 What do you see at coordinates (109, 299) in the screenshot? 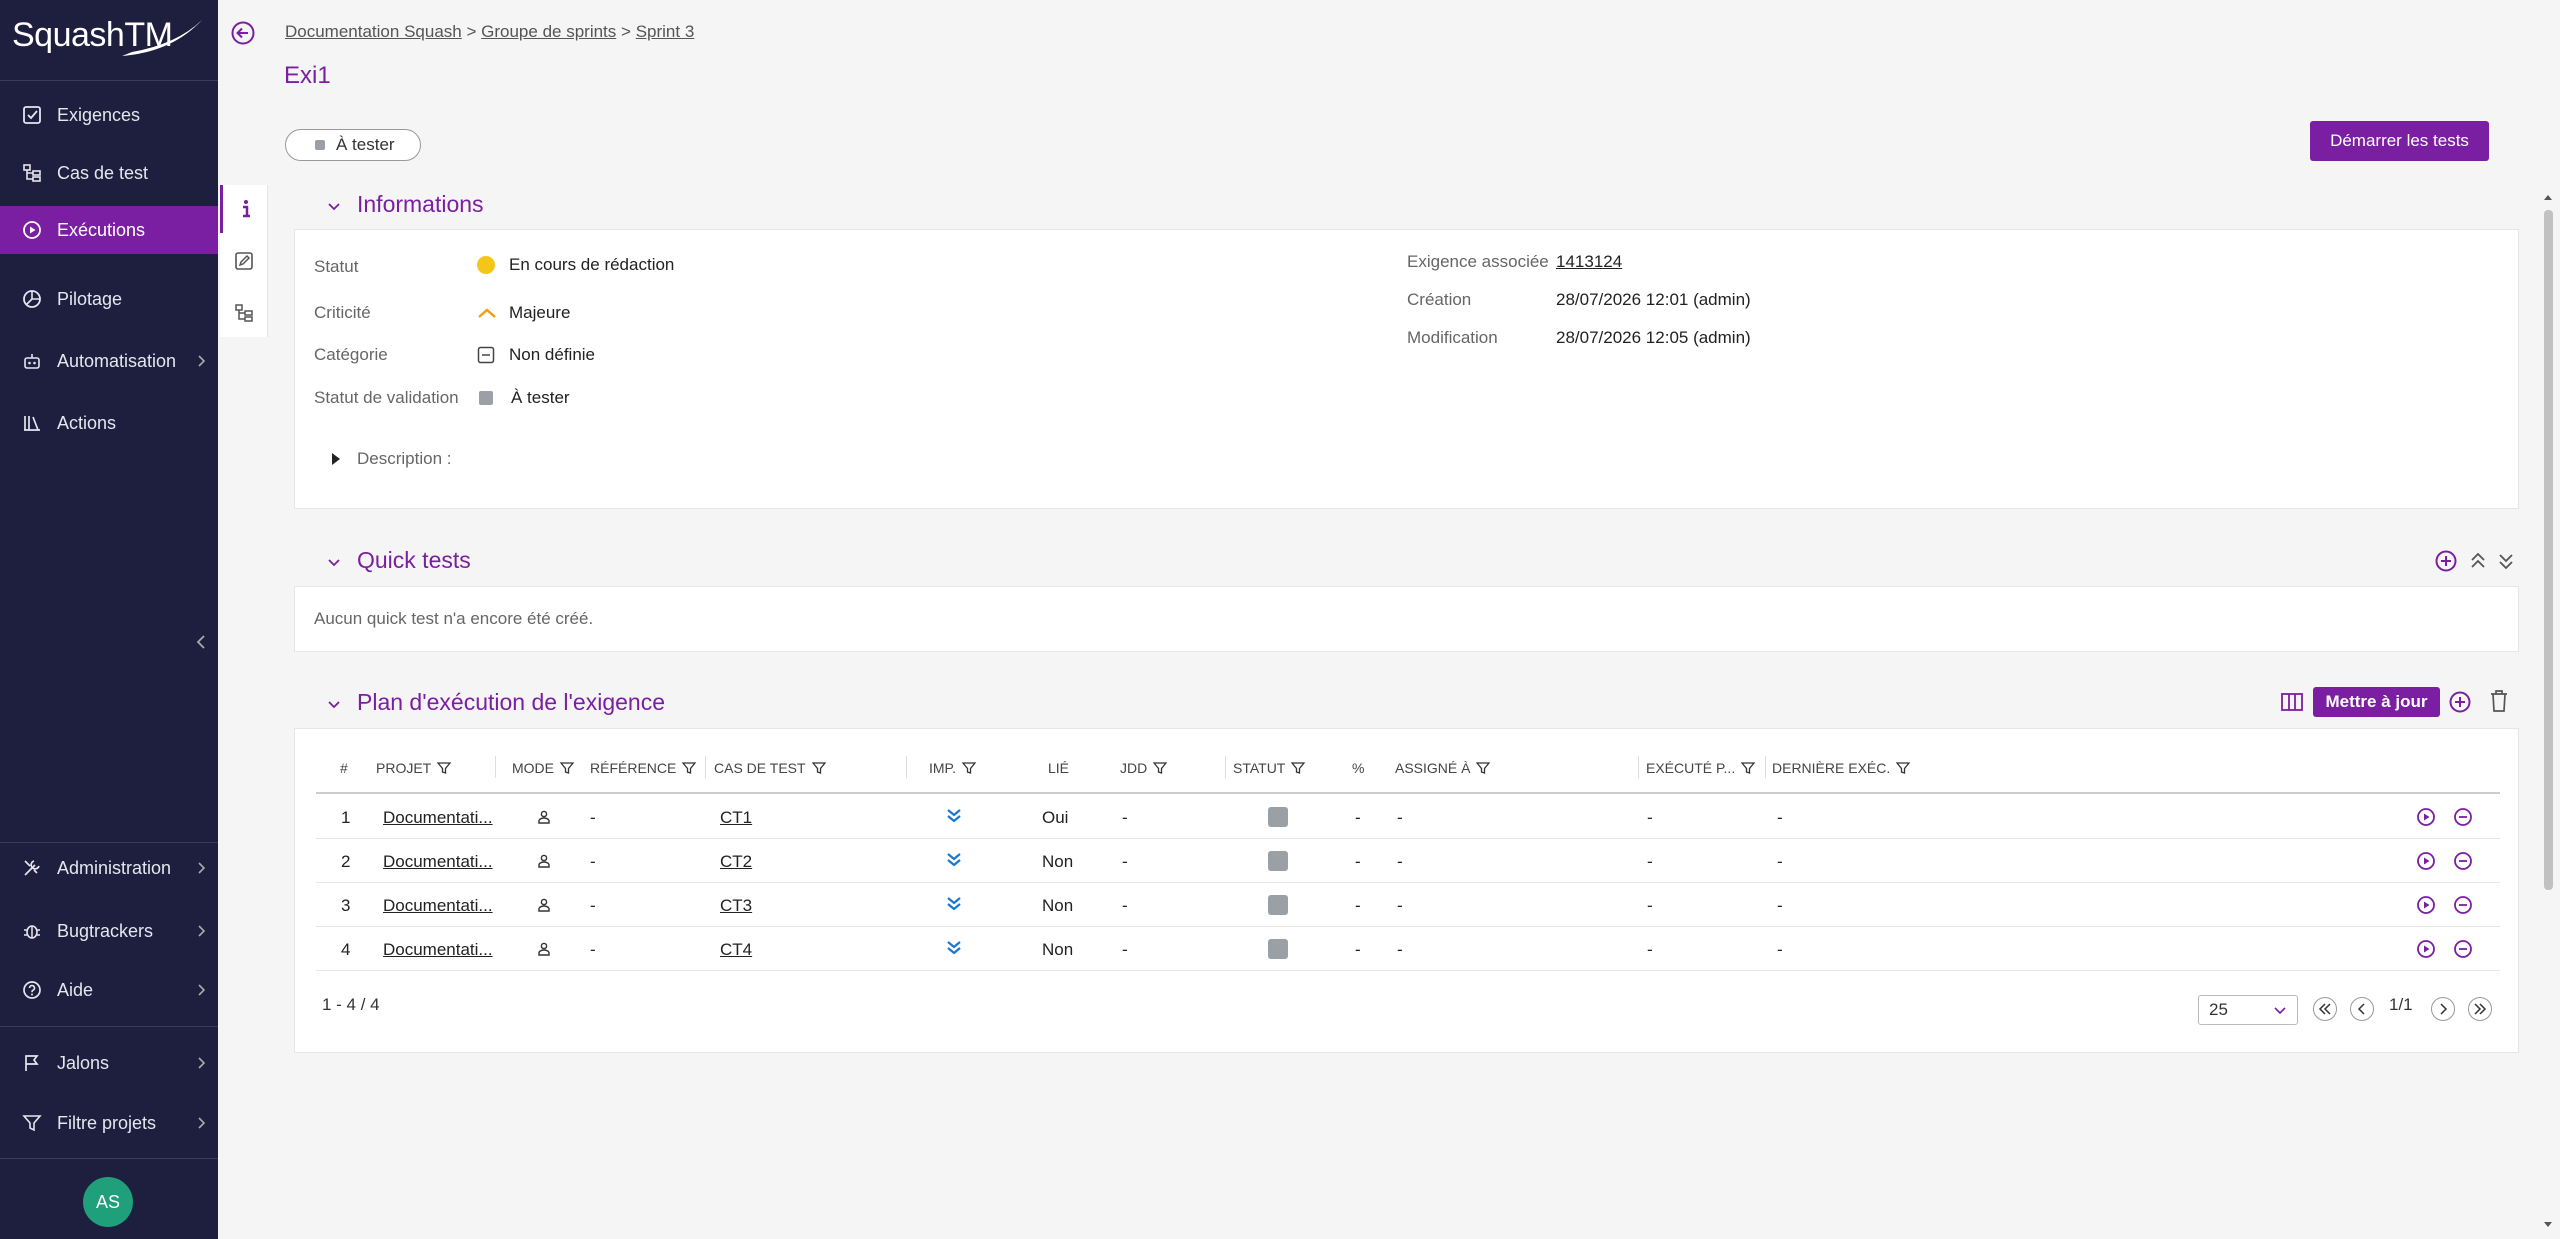
I see `sidebar-item-pilotage: Pilotage` at bounding box center [109, 299].